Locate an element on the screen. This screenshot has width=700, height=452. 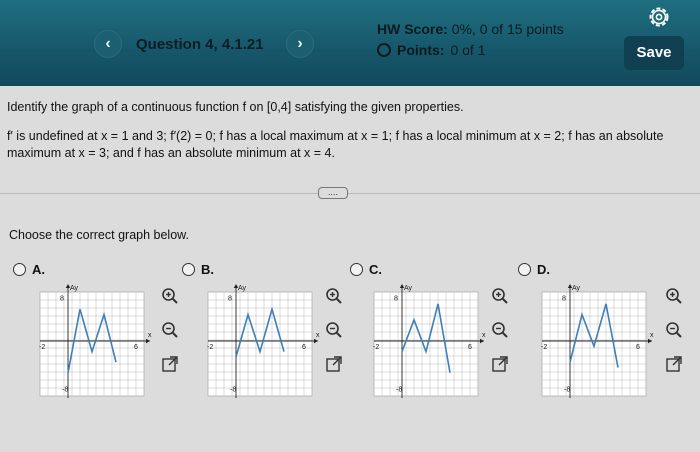
option-label: D. is located at coordinates (543, 269).